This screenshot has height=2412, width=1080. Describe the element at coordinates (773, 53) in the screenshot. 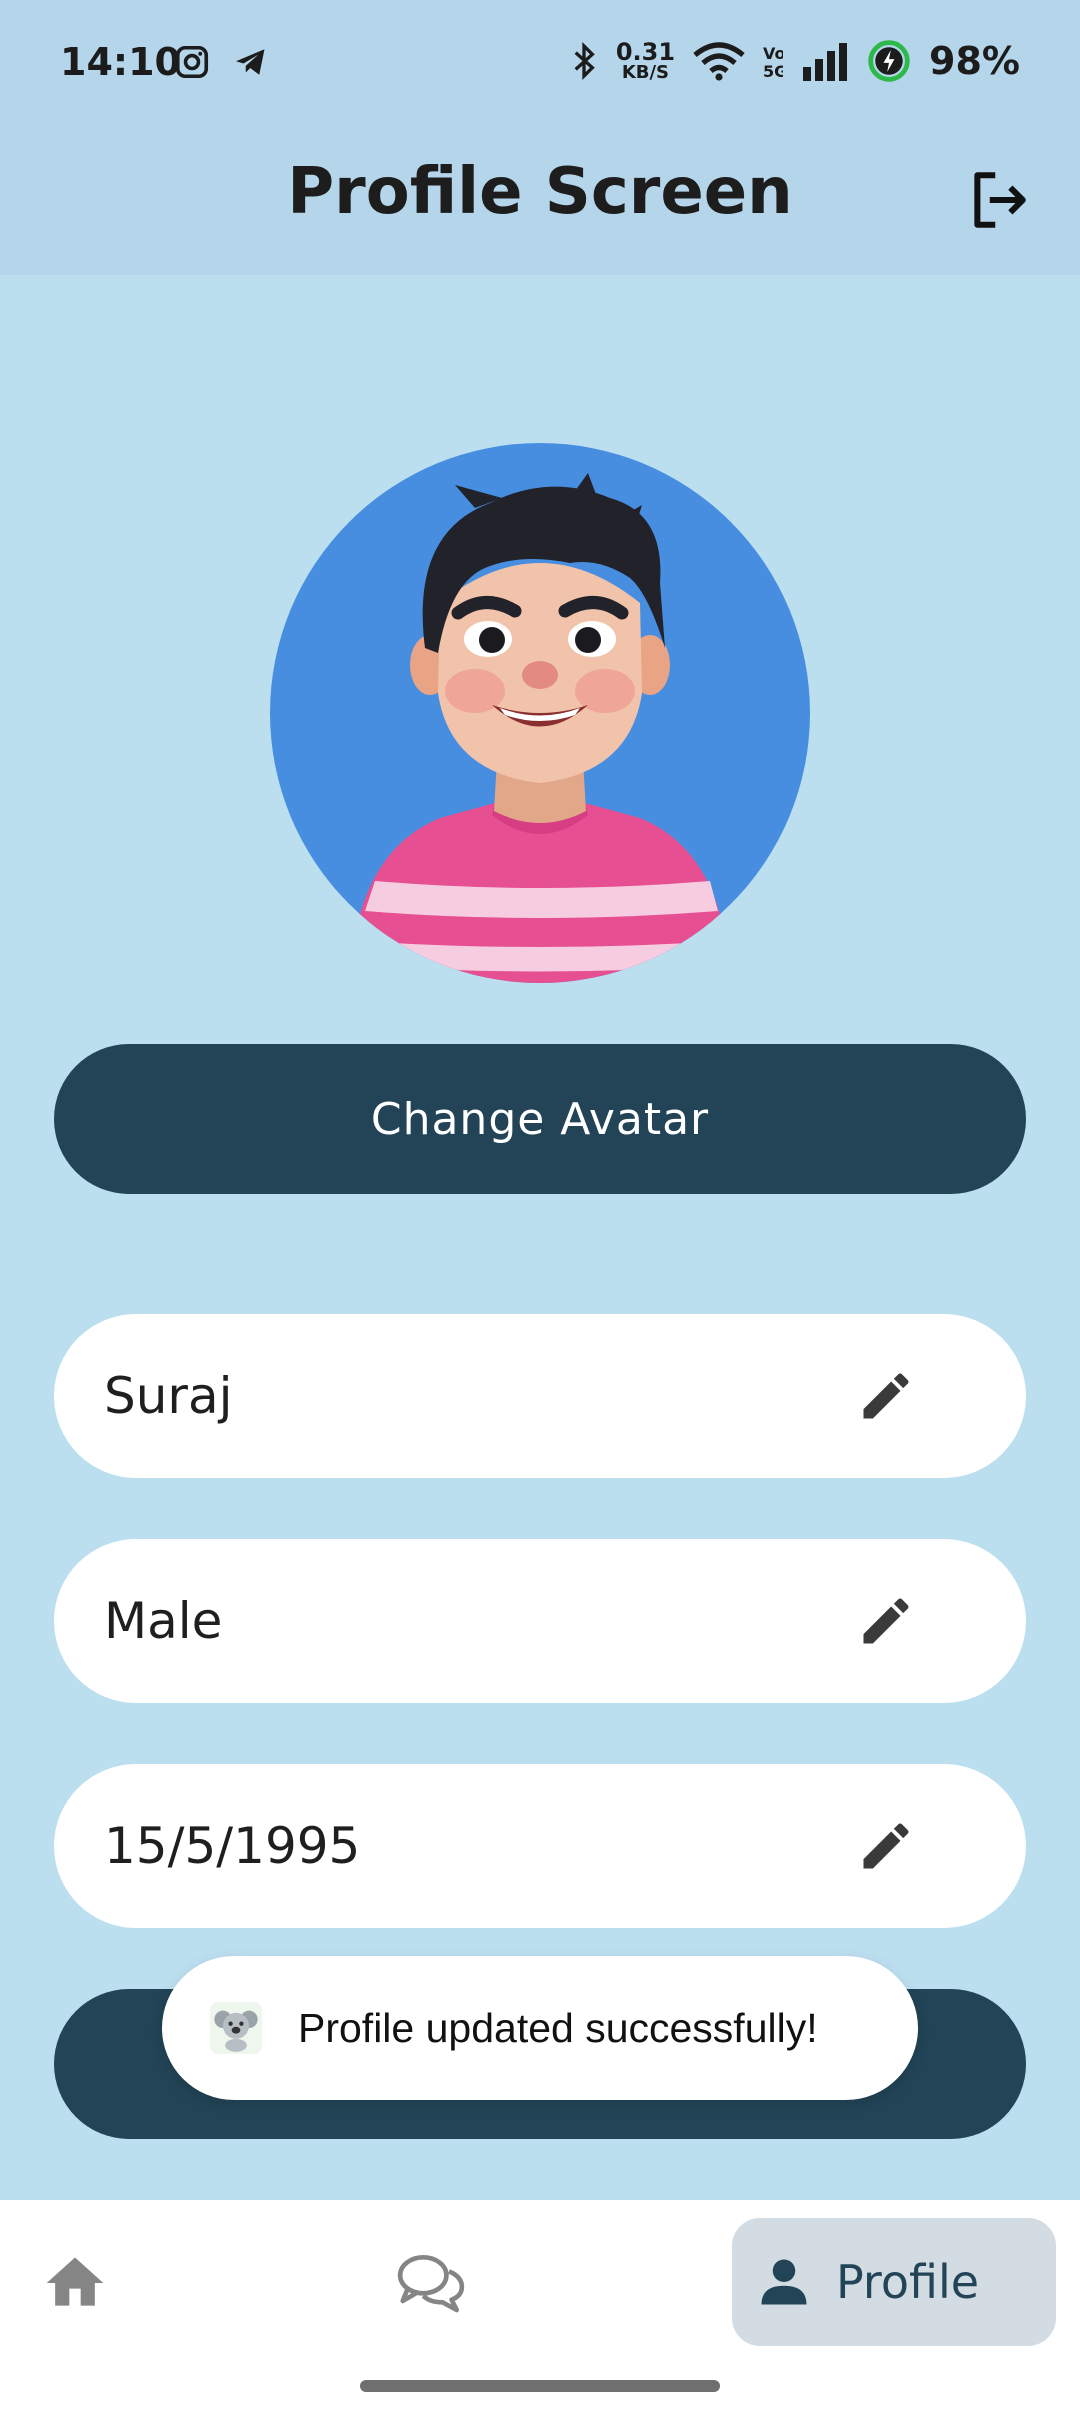

I see `svg-text: Vo` at that location.